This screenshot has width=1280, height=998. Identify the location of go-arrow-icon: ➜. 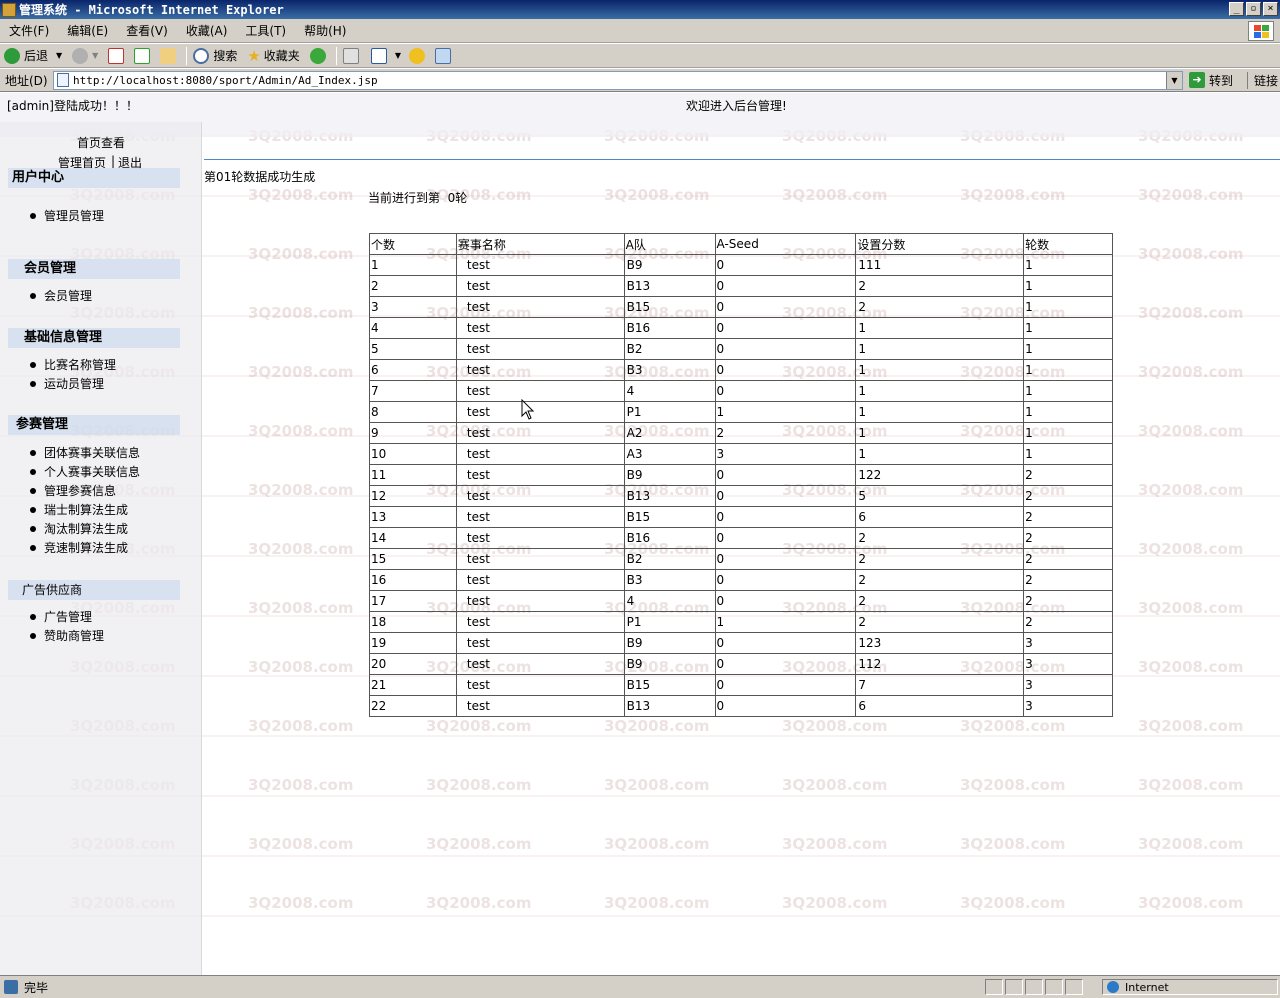
(1197, 80).